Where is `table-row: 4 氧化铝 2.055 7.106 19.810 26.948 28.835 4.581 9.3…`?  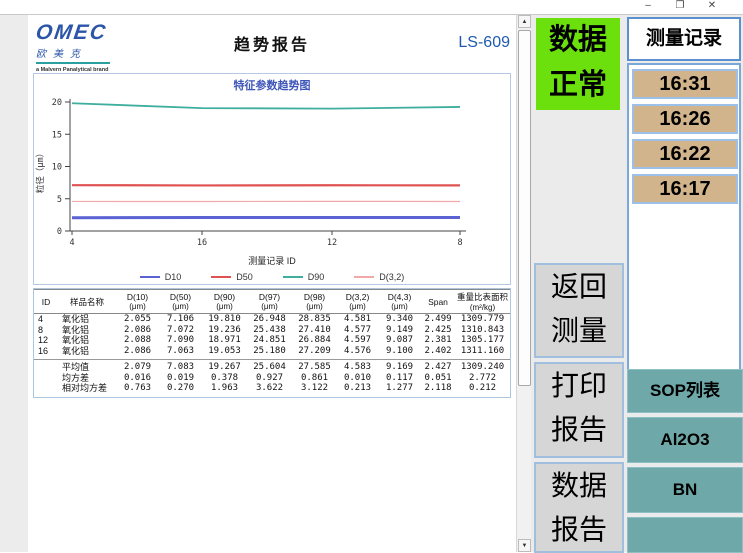 table-row: 4 氧化铝 2.055 7.106 19.810 26.948 28.835 4.581 9.3… is located at coordinates (272, 319).